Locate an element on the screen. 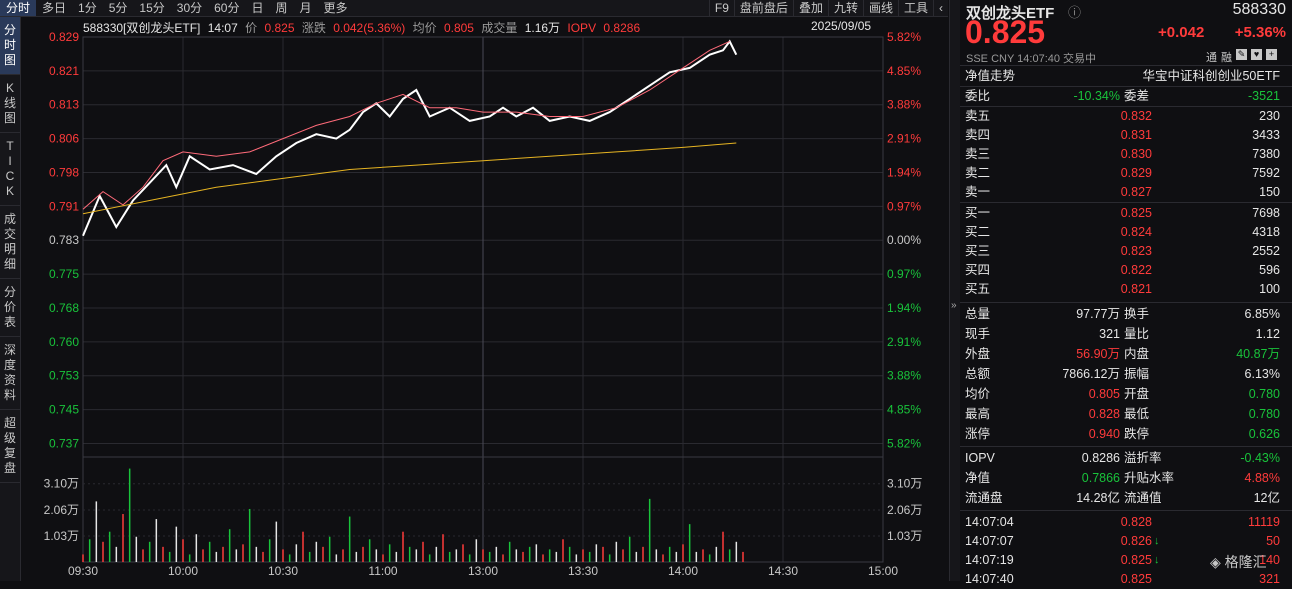 The height and width of the screenshot is (589, 1292). stat-label: IOPV is located at coordinates (980, 458).